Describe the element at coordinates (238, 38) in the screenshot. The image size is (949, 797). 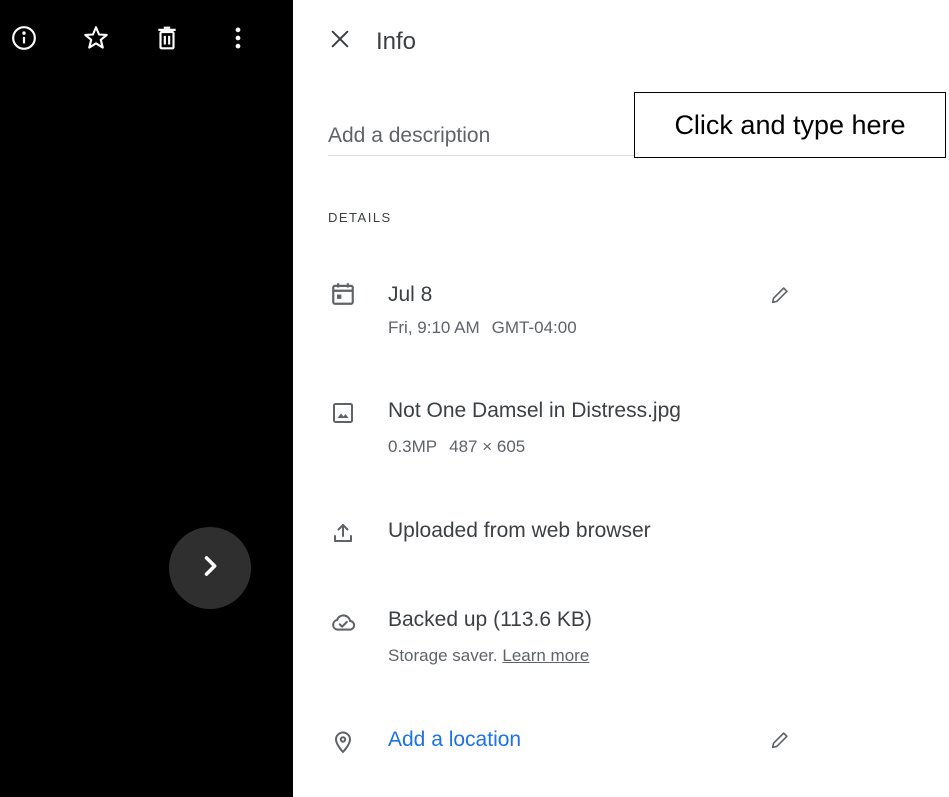
I see `more-vert-icon` at that location.